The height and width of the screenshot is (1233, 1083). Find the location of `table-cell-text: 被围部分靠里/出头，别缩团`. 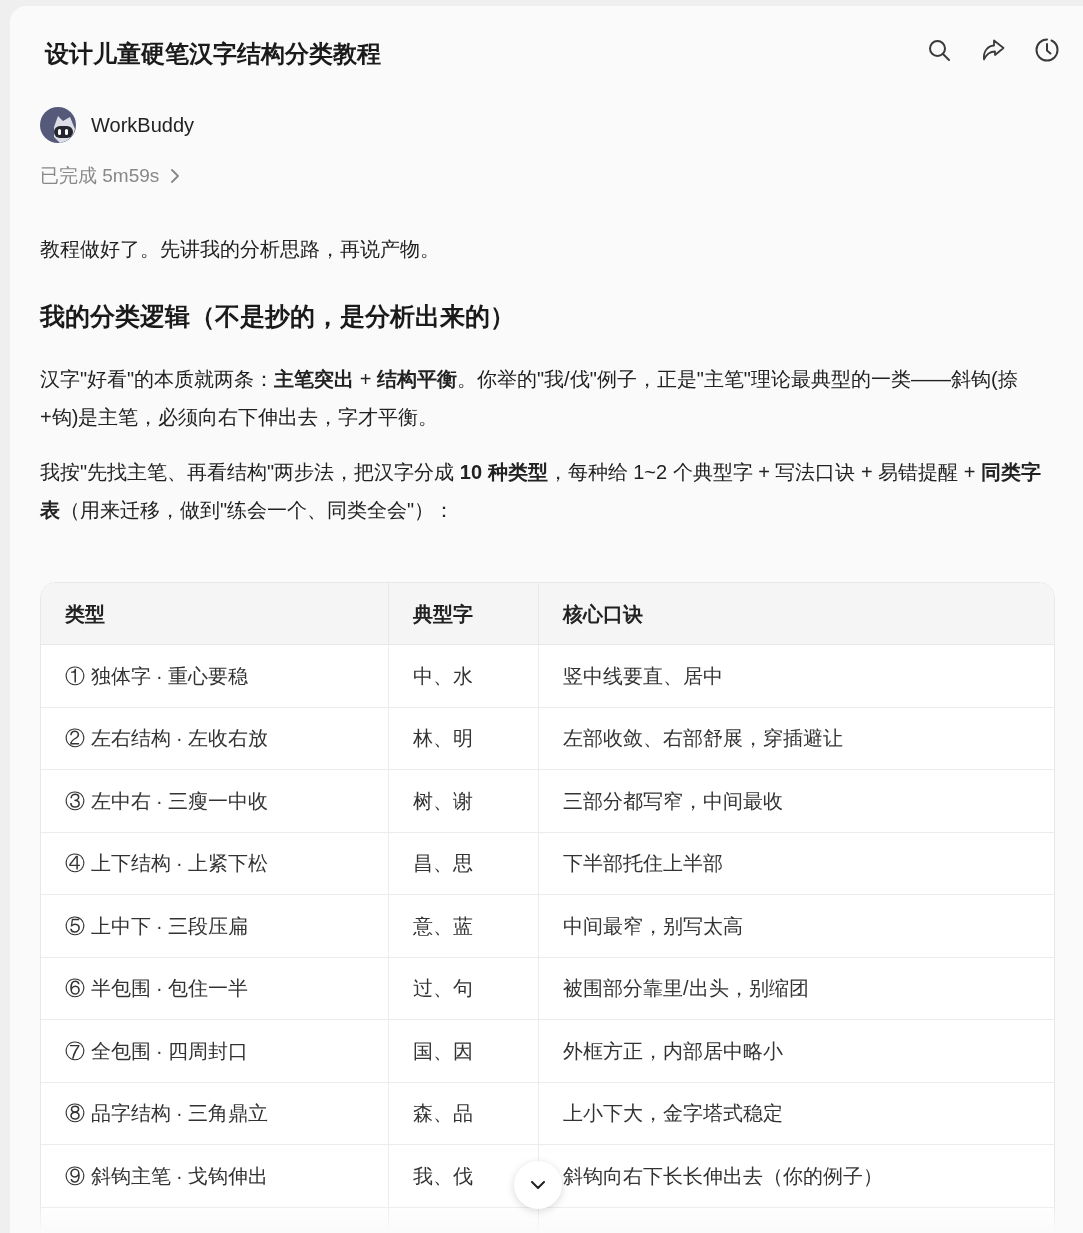

table-cell-text: 被围部分靠里/出头，别缩团 is located at coordinates (686, 989).